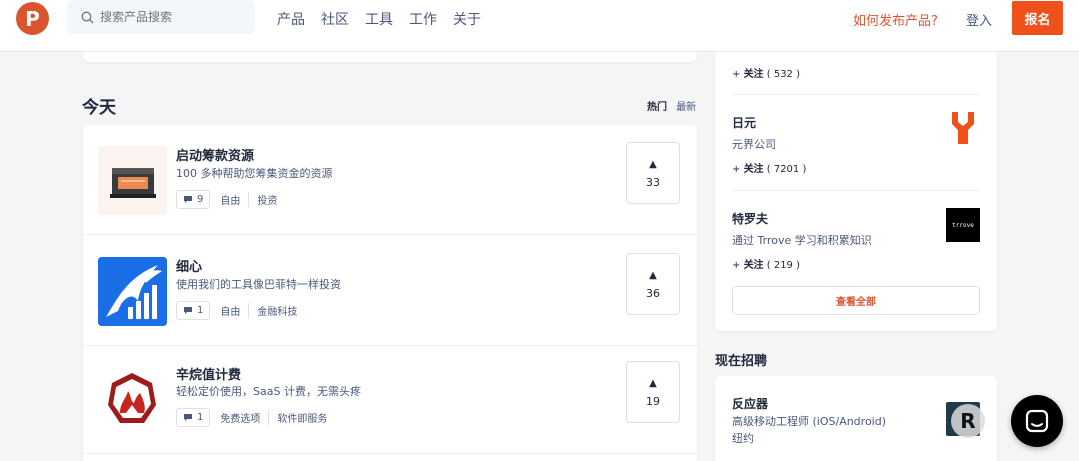 This screenshot has width=1079, height=461. What do you see at coordinates (133, 183) in the screenshot?
I see `box-icon` at bounding box center [133, 183].